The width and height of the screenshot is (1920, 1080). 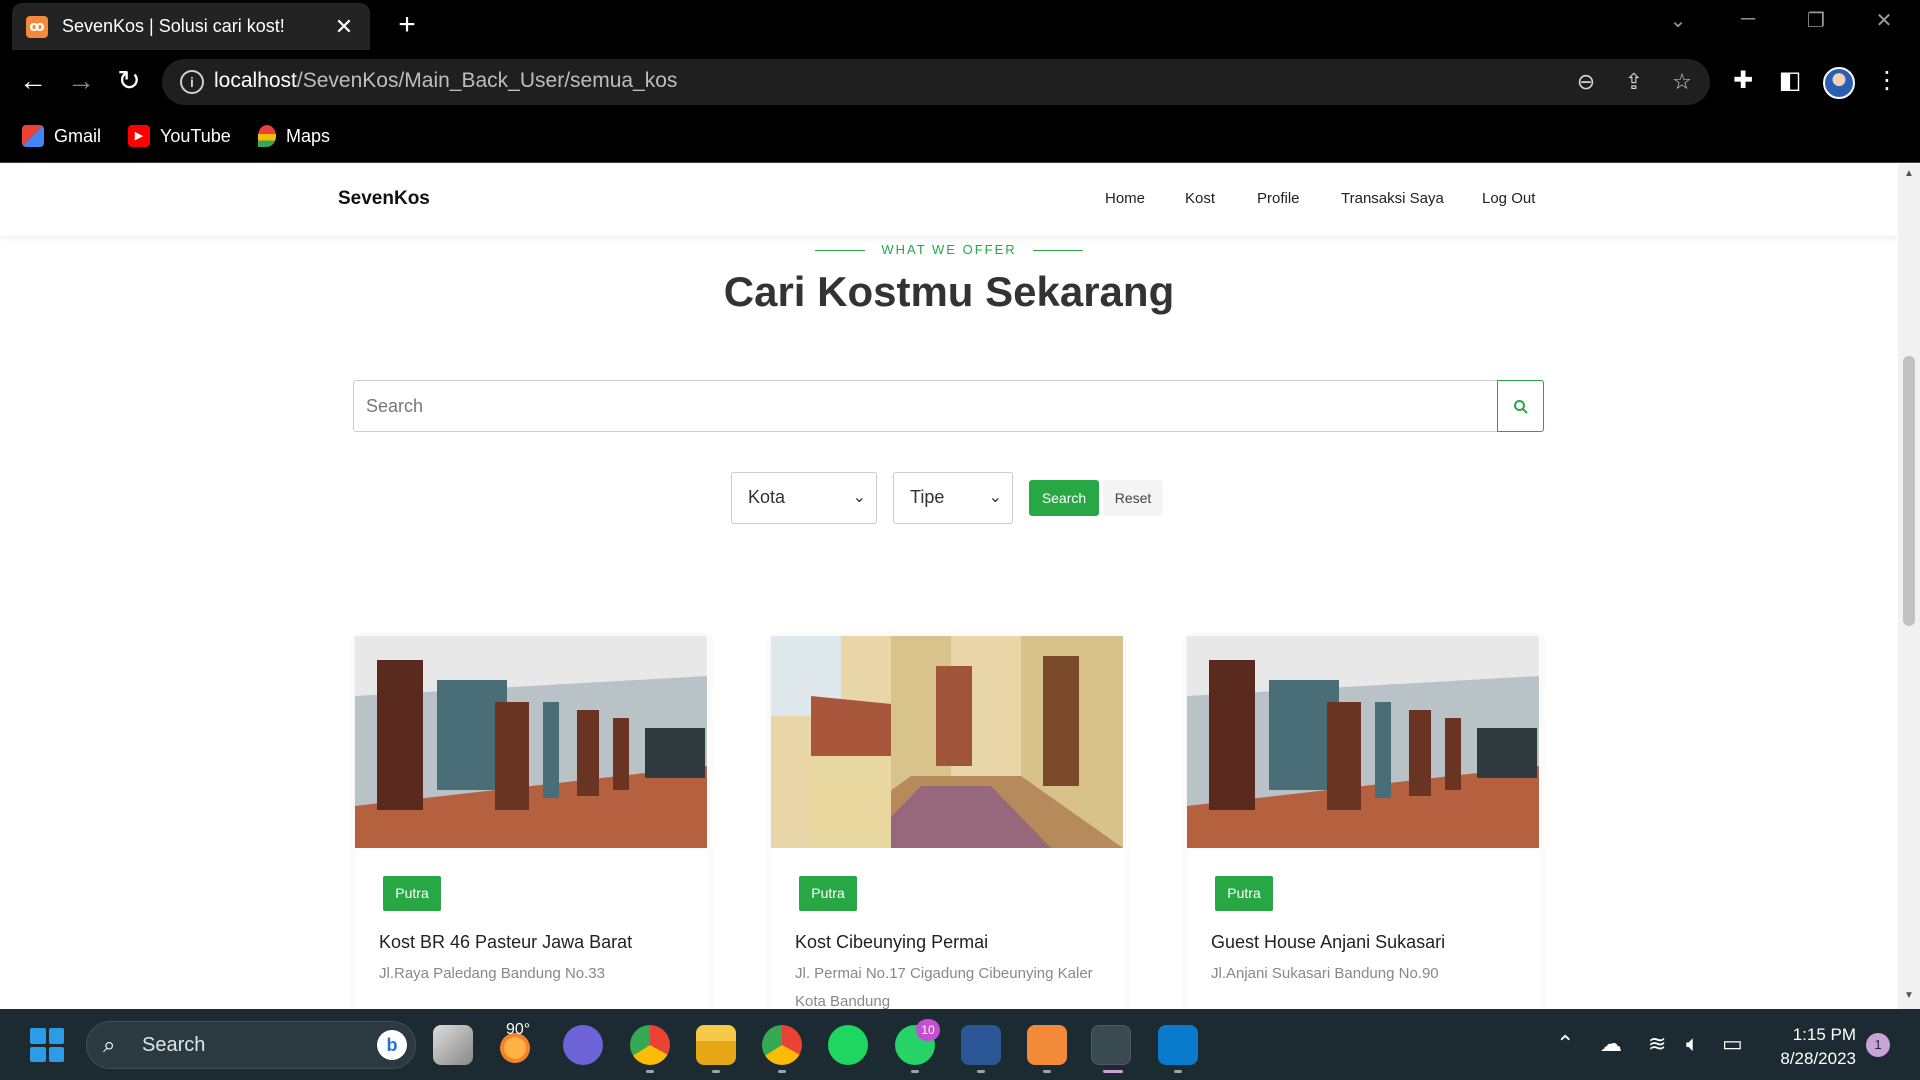 I want to click on listing-title: Kost Cibeunying Permai, so click(x=891, y=942).